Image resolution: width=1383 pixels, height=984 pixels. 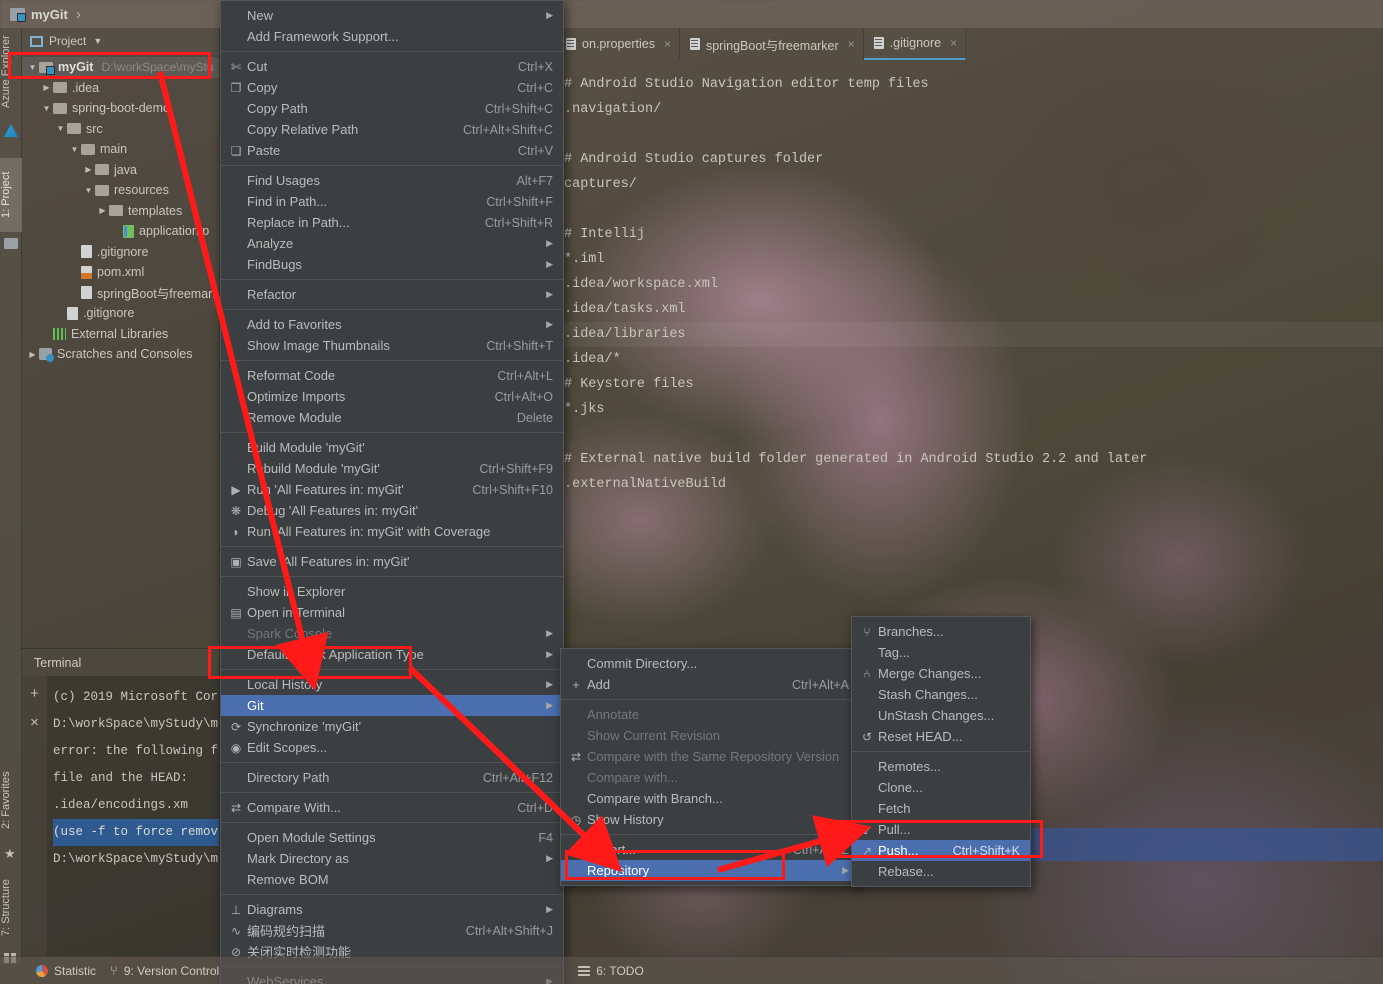 What do you see at coordinates (120, 190) in the screenshot?
I see `tree-node-resources: ▼ resources` at bounding box center [120, 190].